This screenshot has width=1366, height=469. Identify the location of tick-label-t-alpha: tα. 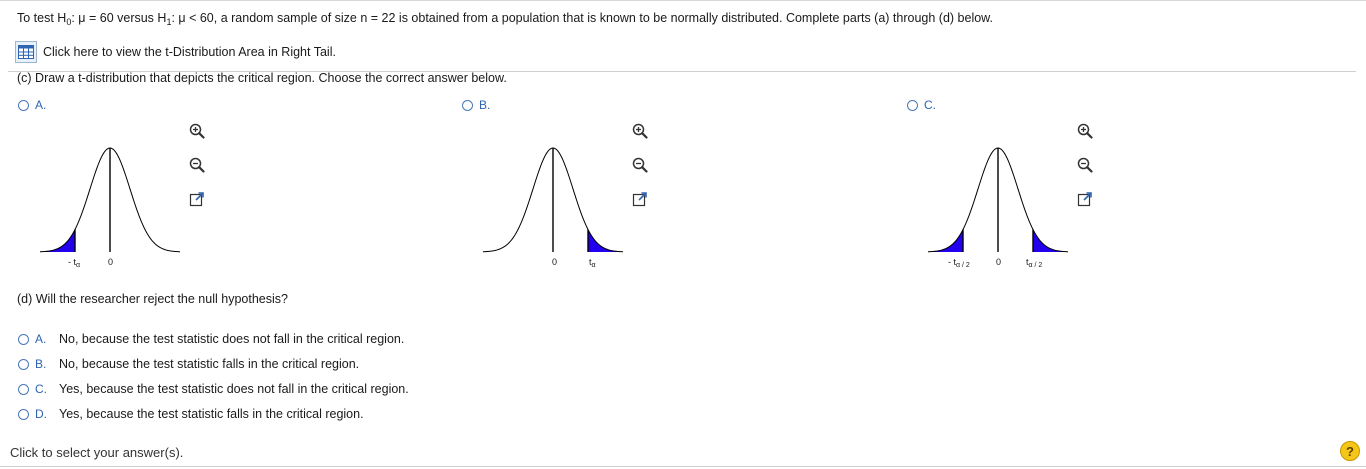
(592, 263).